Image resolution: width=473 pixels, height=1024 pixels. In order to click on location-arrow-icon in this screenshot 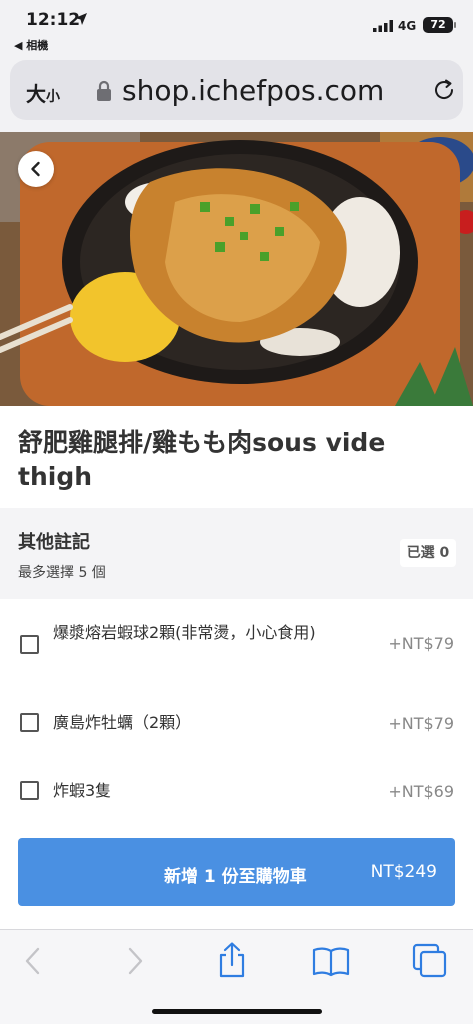, I will do `click(81, 19)`.